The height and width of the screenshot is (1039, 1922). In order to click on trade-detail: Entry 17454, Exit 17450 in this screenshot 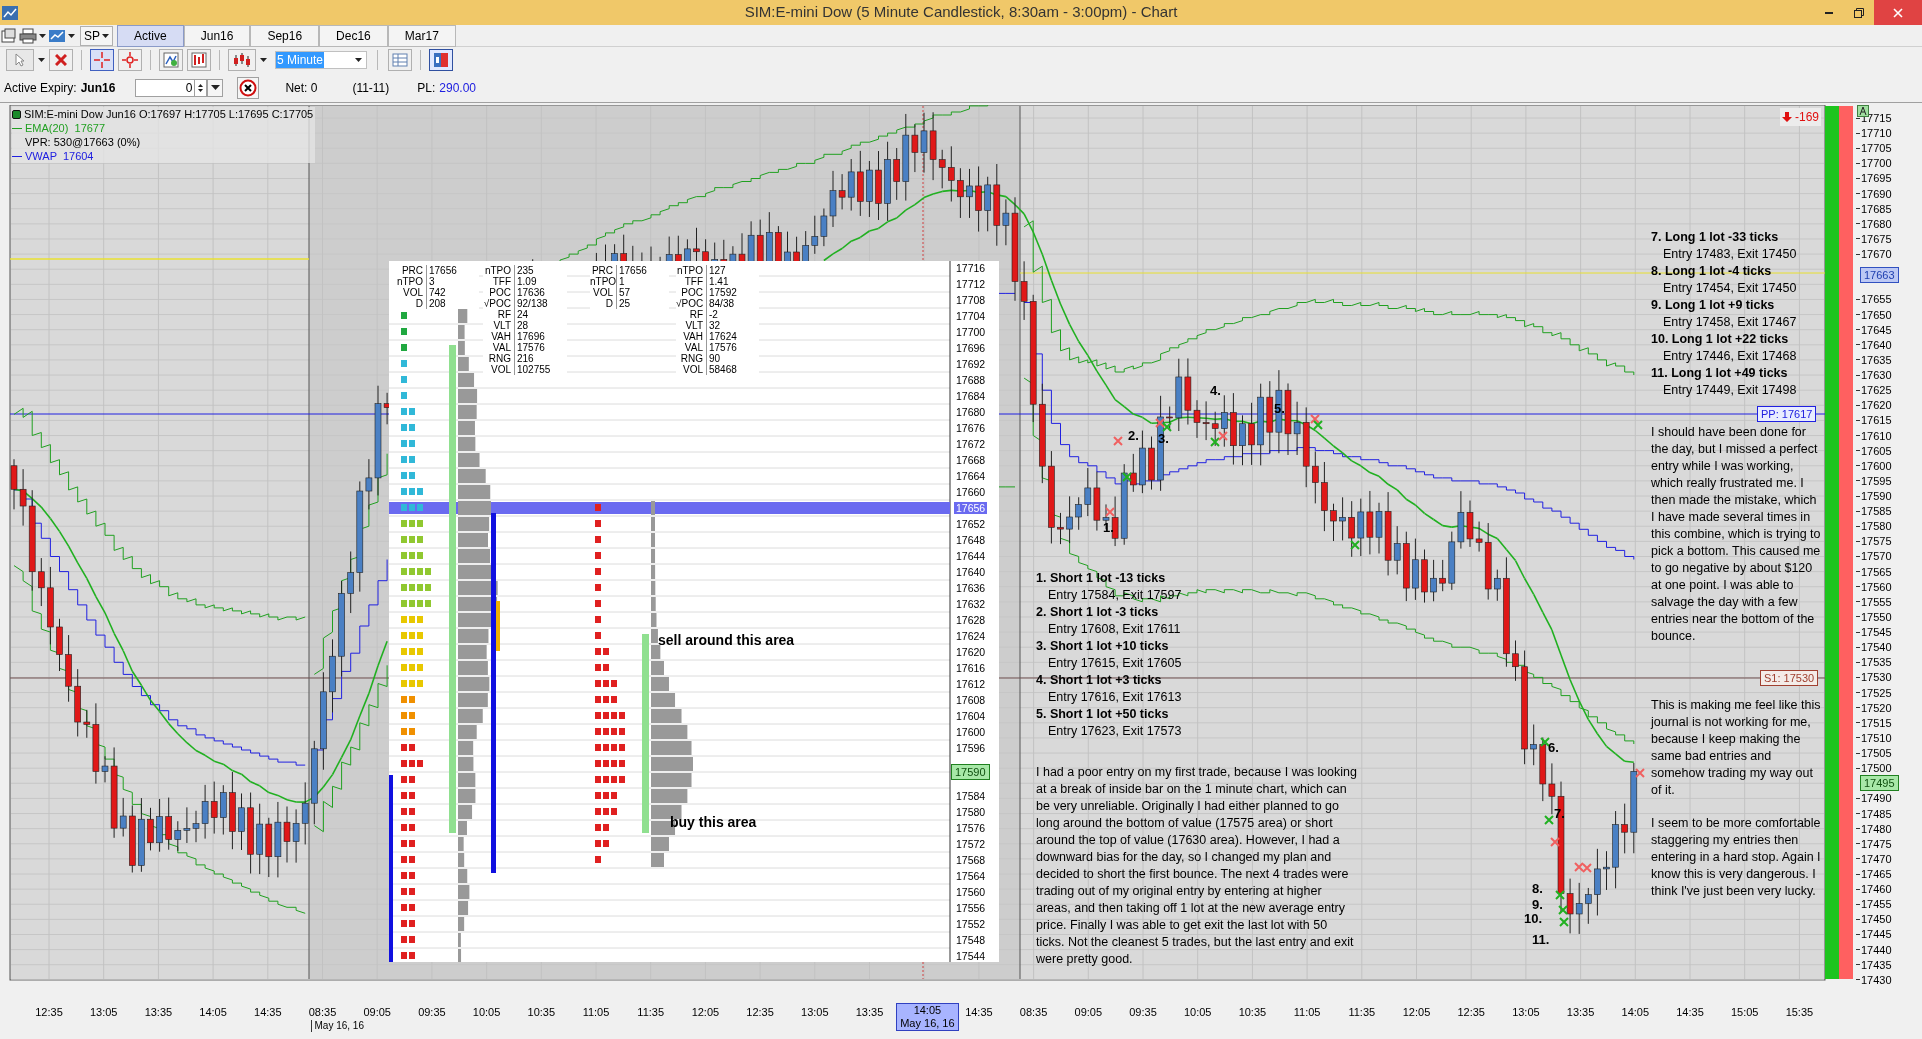, I will do `click(1730, 288)`.